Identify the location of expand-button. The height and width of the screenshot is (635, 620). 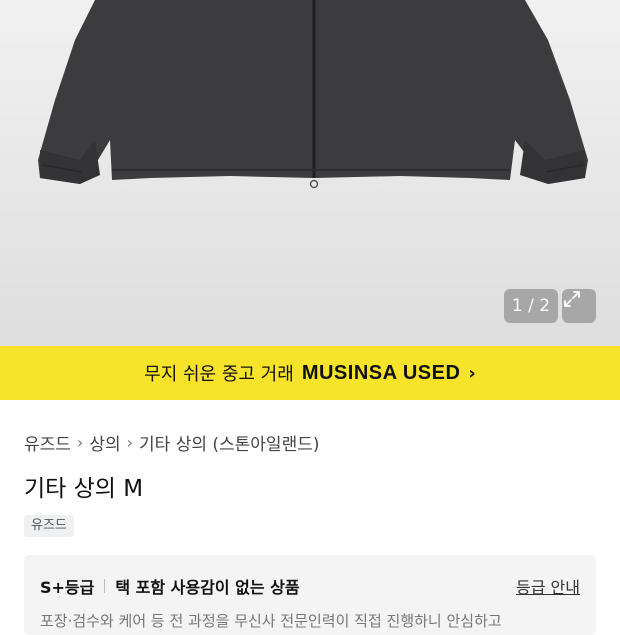
(579, 306).